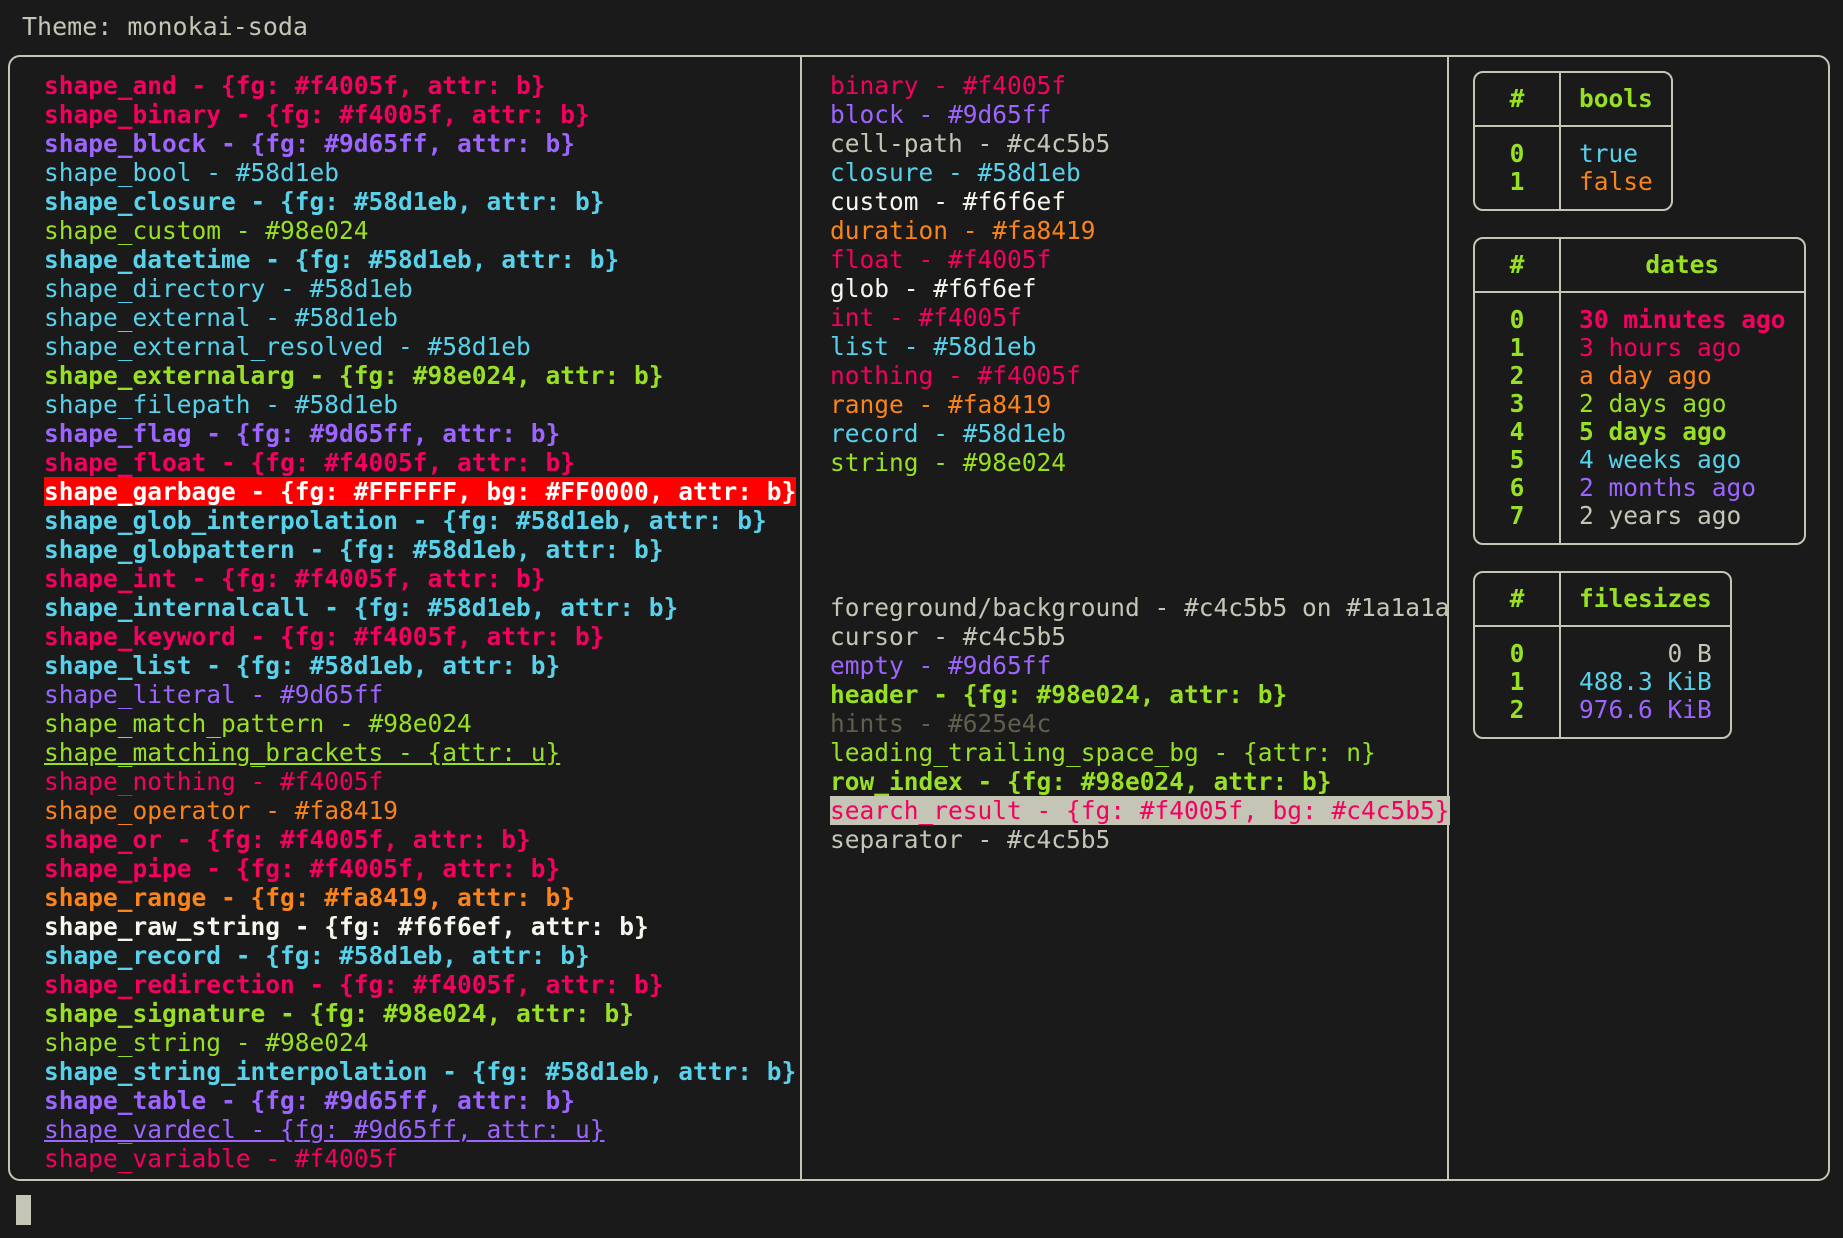  What do you see at coordinates (206, 230) in the screenshot?
I see `theme-entry-text: shape_custom - #98e024` at bounding box center [206, 230].